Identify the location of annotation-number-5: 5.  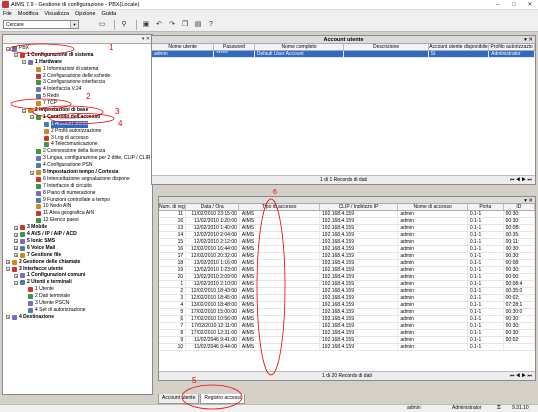
(194, 380).